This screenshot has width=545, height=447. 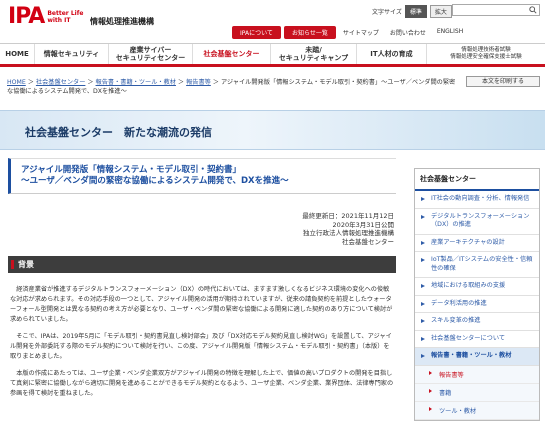 I want to click on top-links: IPAについて お知らせ一覧 サイトマップ お問い合わせ ENGLISH, so click(x=349, y=32).